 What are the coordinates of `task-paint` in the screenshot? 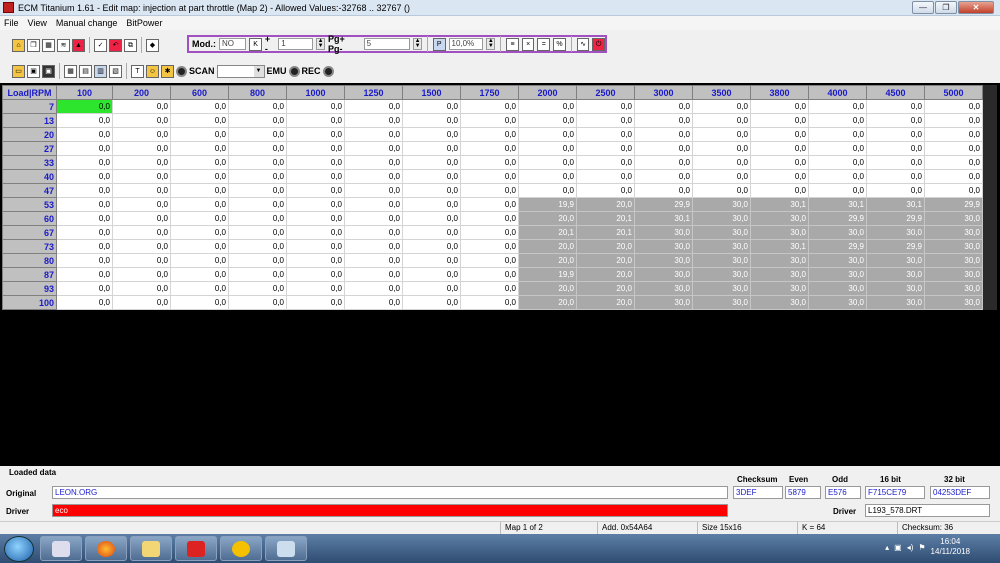 It's located at (286, 548).